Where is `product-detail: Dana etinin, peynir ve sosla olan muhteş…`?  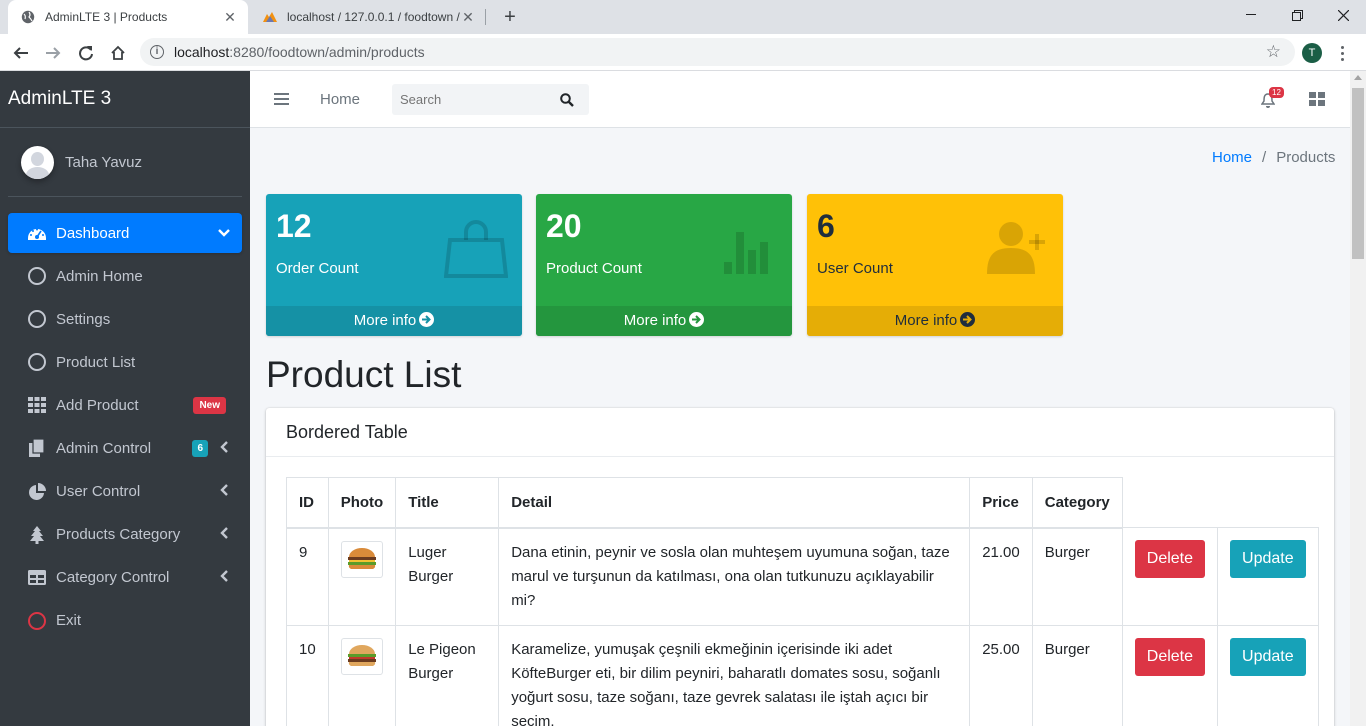
product-detail: Dana etinin, peynir ve sosla olan muhteş… is located at coordinates (734, 576).